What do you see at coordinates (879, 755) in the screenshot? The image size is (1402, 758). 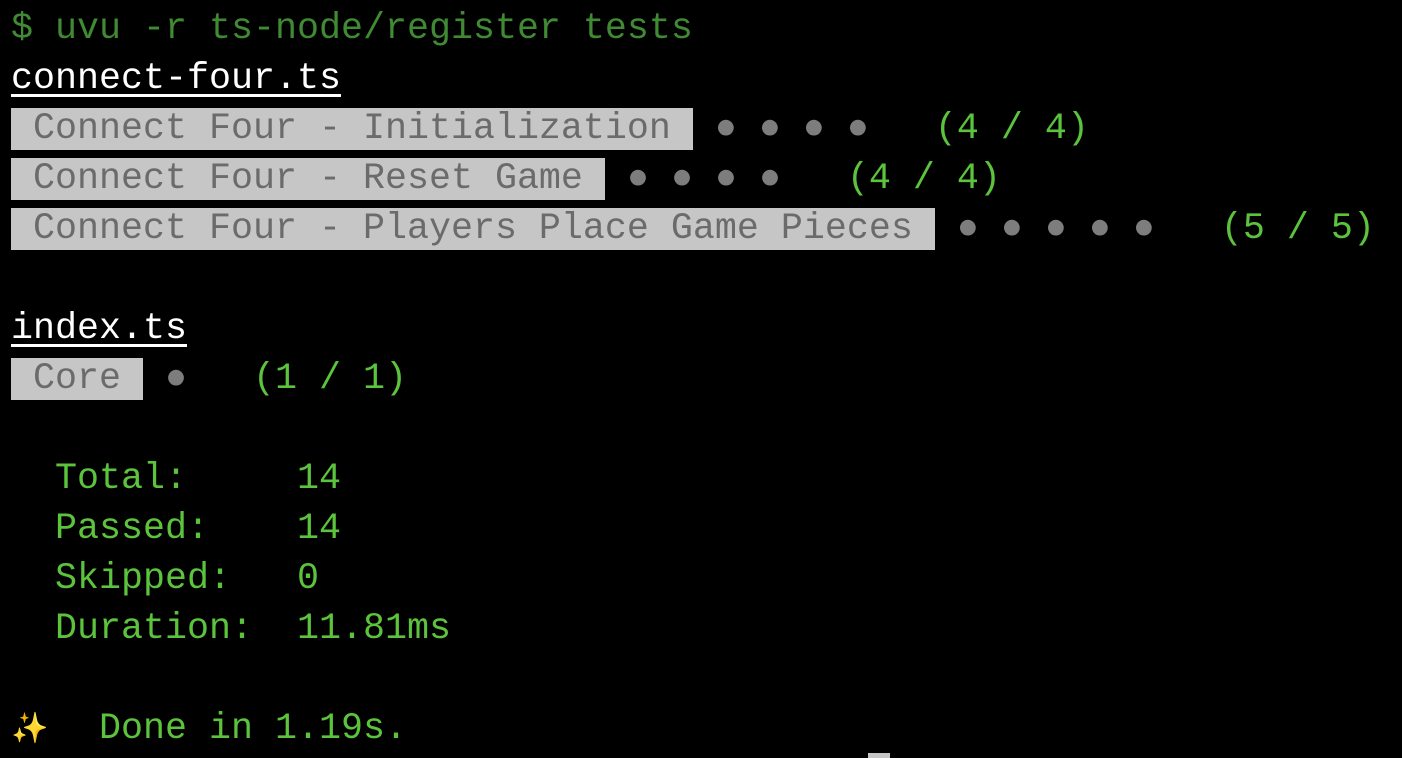 I see `terminal-cursor` at bounding box center [879, 755].